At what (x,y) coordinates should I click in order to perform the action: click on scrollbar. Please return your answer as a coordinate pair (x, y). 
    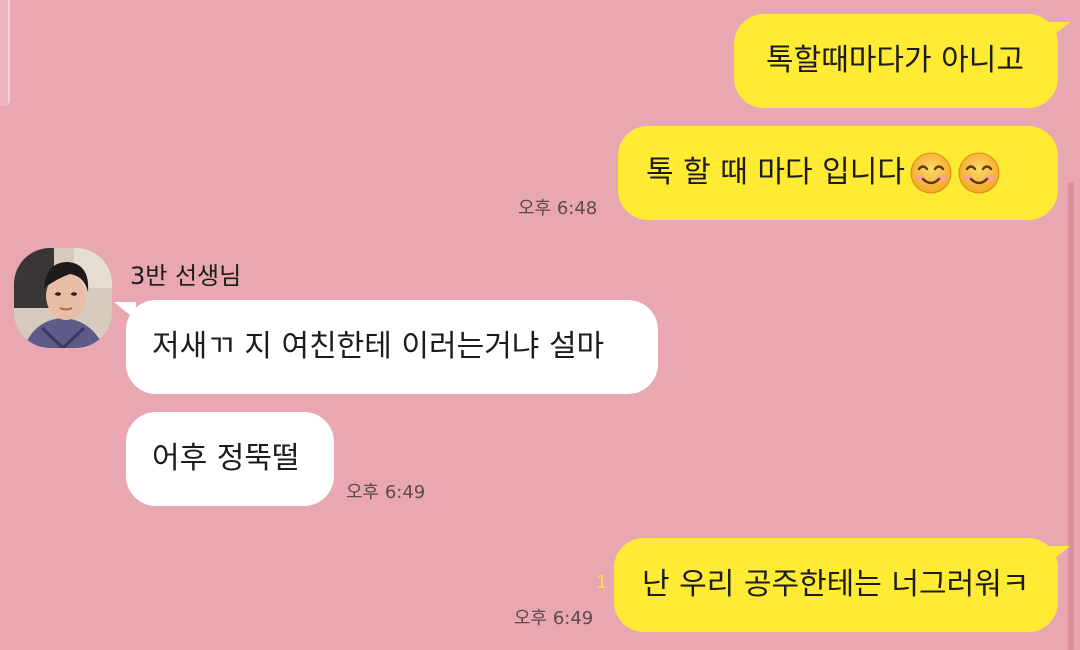
    Looking at the image, I should click on (1071, 416).